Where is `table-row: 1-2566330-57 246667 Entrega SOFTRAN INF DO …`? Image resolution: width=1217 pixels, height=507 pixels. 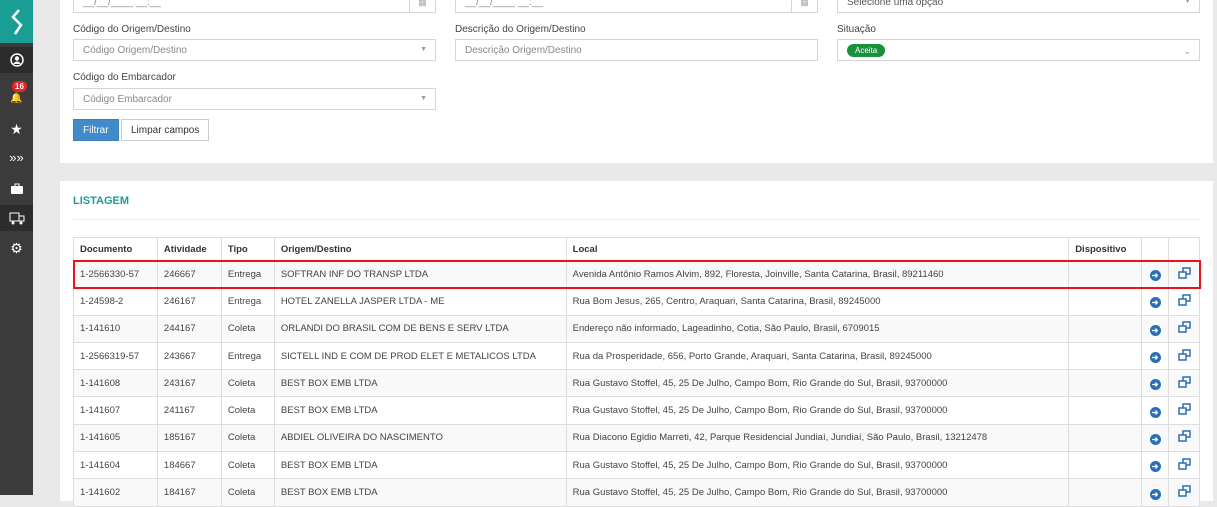
table-row: 1-2566330-57 246667 Entrega SOFTRAN INF DO … is located at coordinates (636, 274).